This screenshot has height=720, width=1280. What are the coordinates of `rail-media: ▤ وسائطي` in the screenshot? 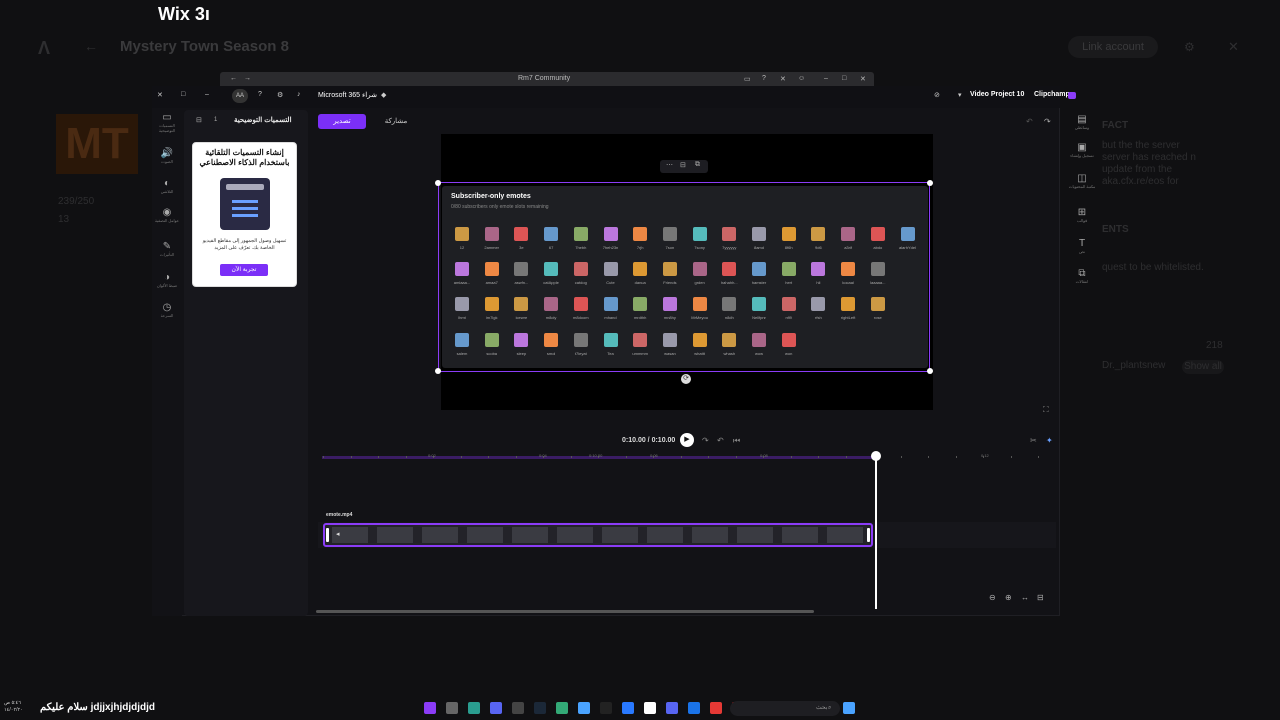 It's located at (1082, 122).